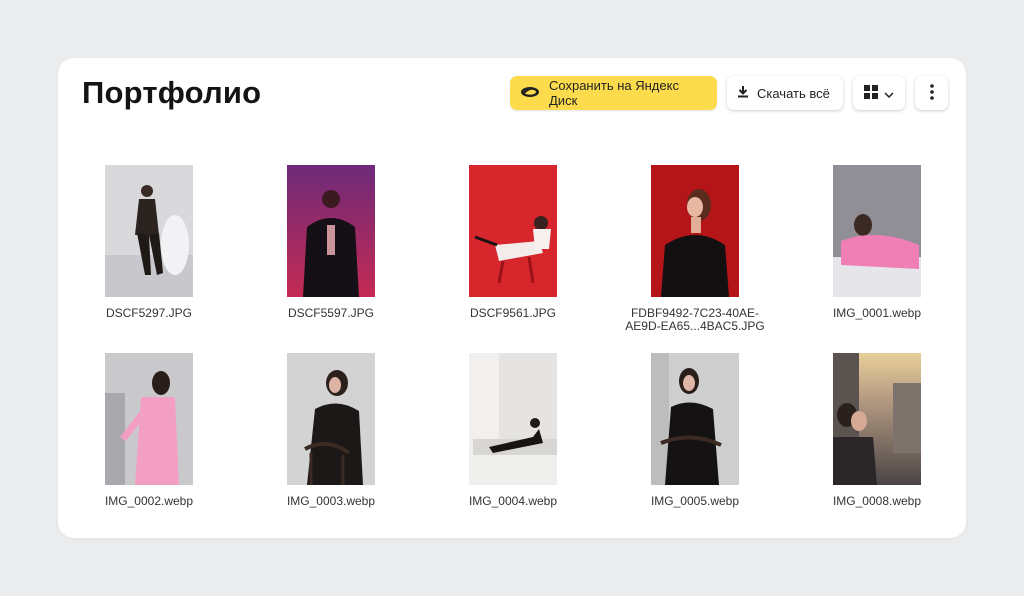 Image resolution: width=1024 pixels, height=596 pixels. I want to click on toolbar: Сохранить на Яндекс Диск Скачать всё, so click(729, 93).